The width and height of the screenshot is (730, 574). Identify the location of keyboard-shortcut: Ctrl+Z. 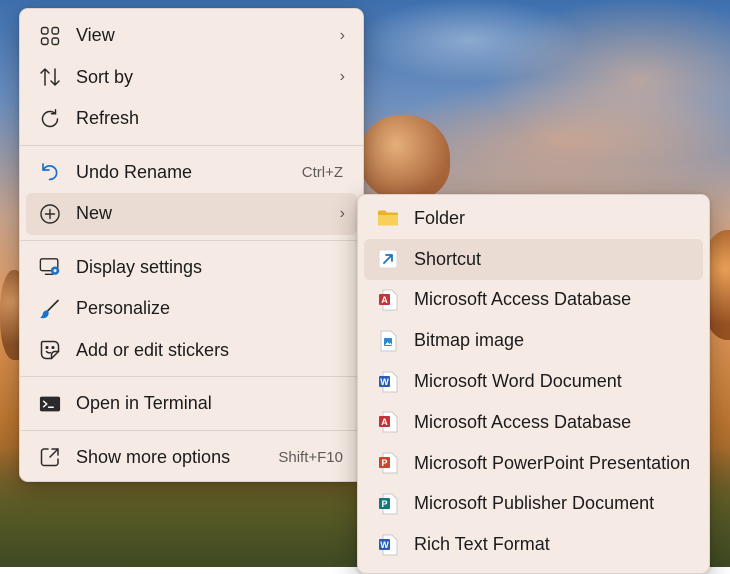
(322, 172).